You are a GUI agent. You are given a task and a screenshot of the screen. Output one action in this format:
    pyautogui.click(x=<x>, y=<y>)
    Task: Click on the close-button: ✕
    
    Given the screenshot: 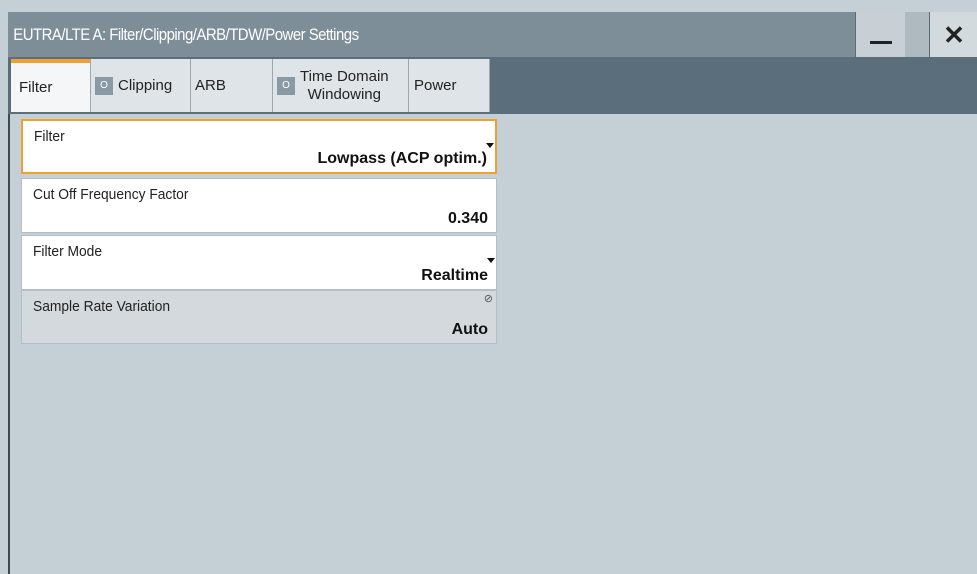 What is the action you would take?
    pyautogui.click(x=953, y=34)
    